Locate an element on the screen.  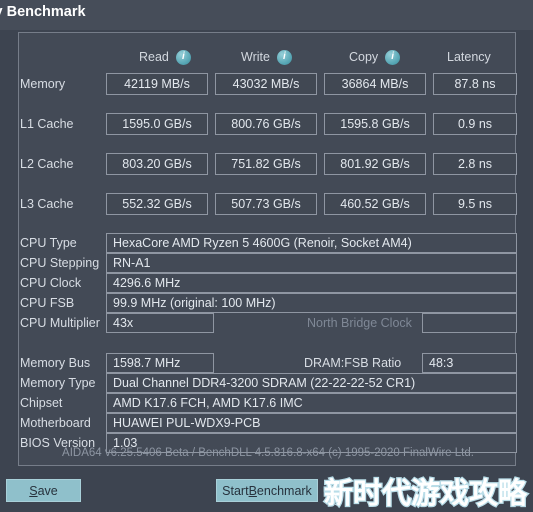
info-row-cpu-fsb: CPU FSB 99.9 MHz (original: 100 MHz) is located at coordinates (268, 303).